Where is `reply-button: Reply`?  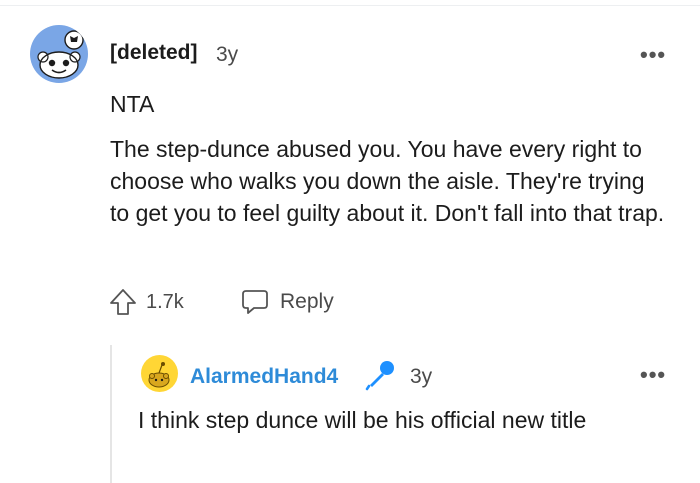
reply-button: Reply is located at coordinates (287, 302).